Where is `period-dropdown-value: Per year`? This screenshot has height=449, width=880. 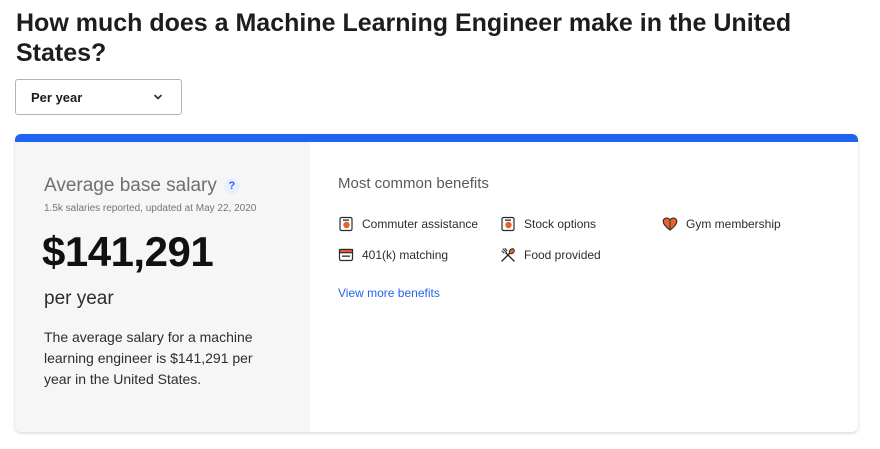
period-dropdown-value: Per year is located at coordinates (57, 97).